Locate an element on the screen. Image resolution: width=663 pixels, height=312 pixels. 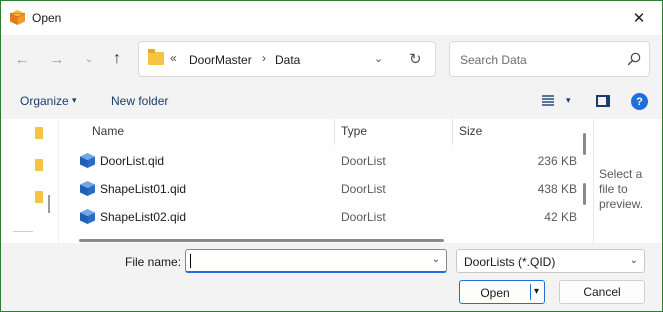
cancel-button: Cancel is located at coordinates (602, 292).